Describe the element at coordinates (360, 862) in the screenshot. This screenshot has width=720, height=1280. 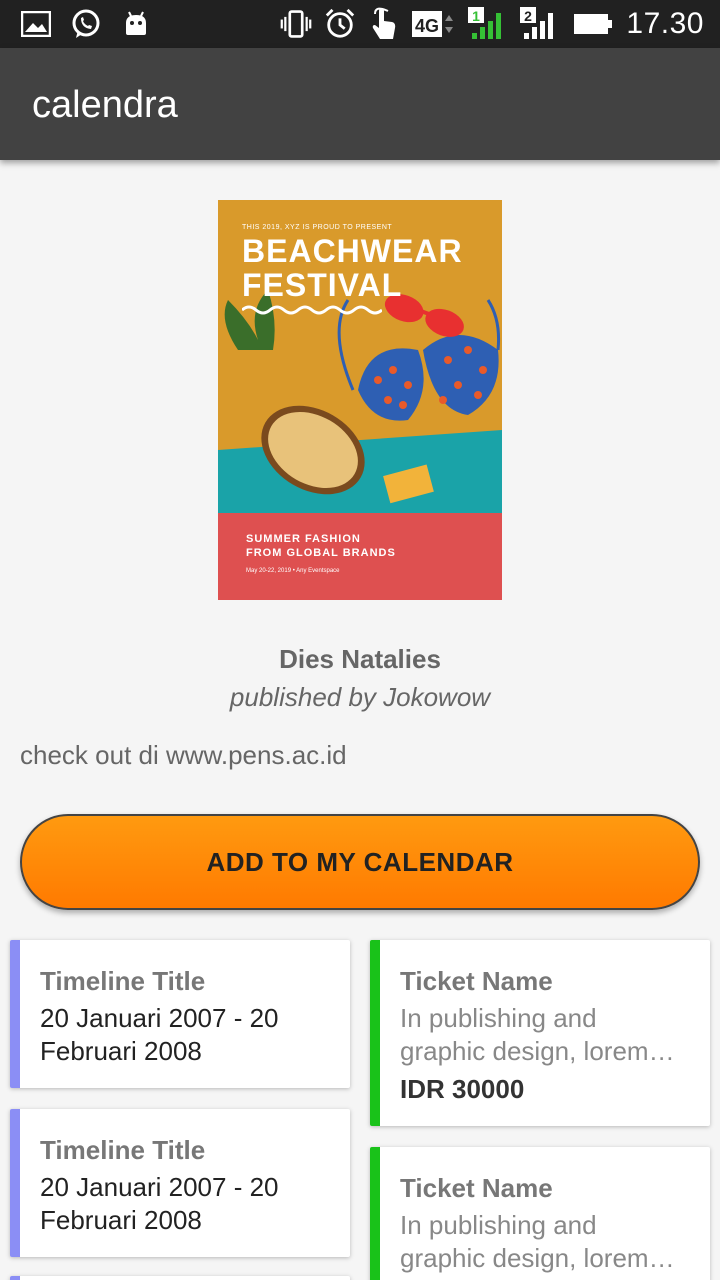
I see `add-to-calendar-button: ADD TO MY CALENDAR` at that location.